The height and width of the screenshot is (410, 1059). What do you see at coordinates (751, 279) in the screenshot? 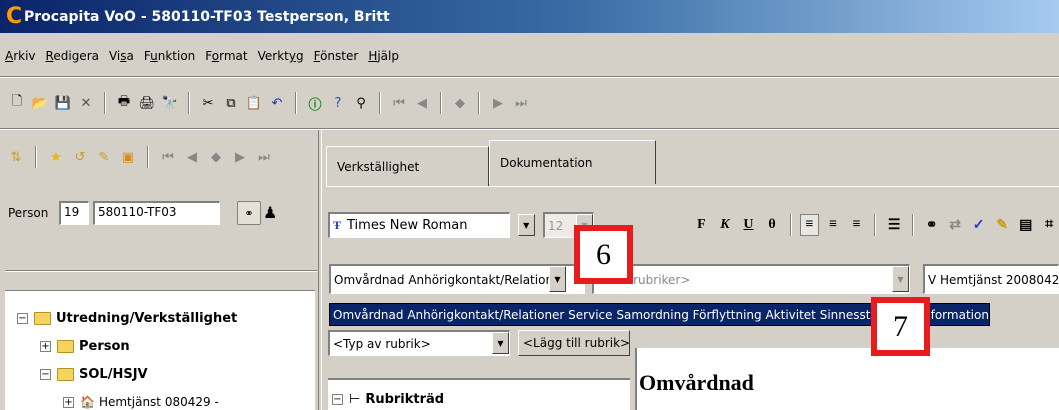
I see `all-rubriker-select: <Alla rubriker> ▼` at bounding box center [751, 279].